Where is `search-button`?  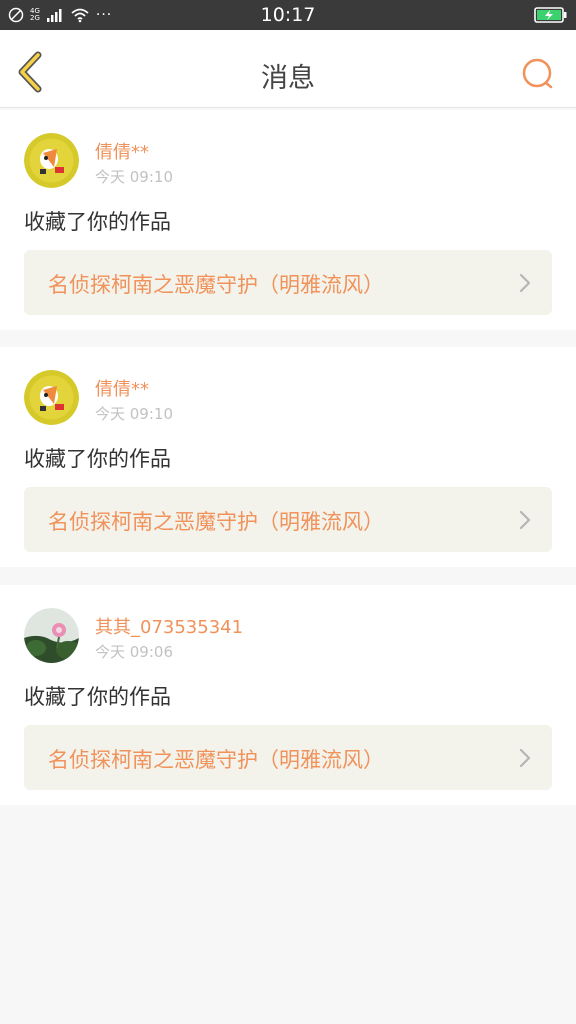 search-button is located at coordinates (538, 74).